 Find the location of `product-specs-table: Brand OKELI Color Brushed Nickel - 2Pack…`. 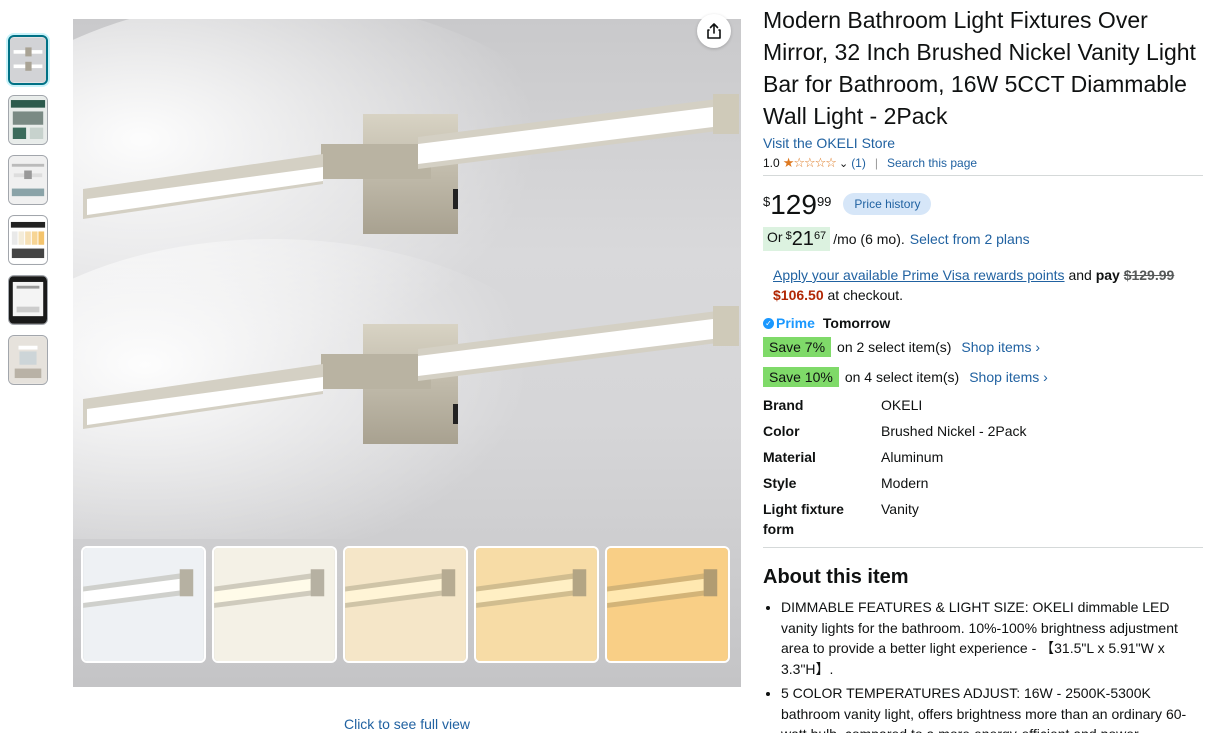

product-specs-table: Brand OKELI Color Brushed Nickel - 2Pack… is located at coordinates (983, 471).